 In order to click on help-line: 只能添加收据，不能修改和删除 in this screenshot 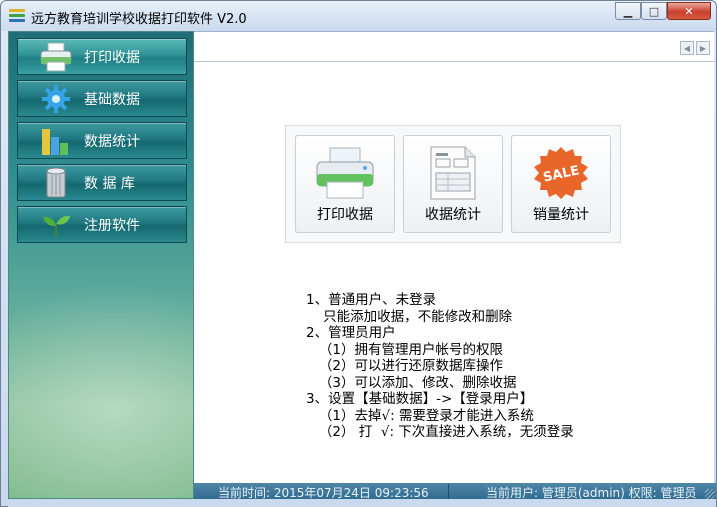, I will do `click(409, 316)`.